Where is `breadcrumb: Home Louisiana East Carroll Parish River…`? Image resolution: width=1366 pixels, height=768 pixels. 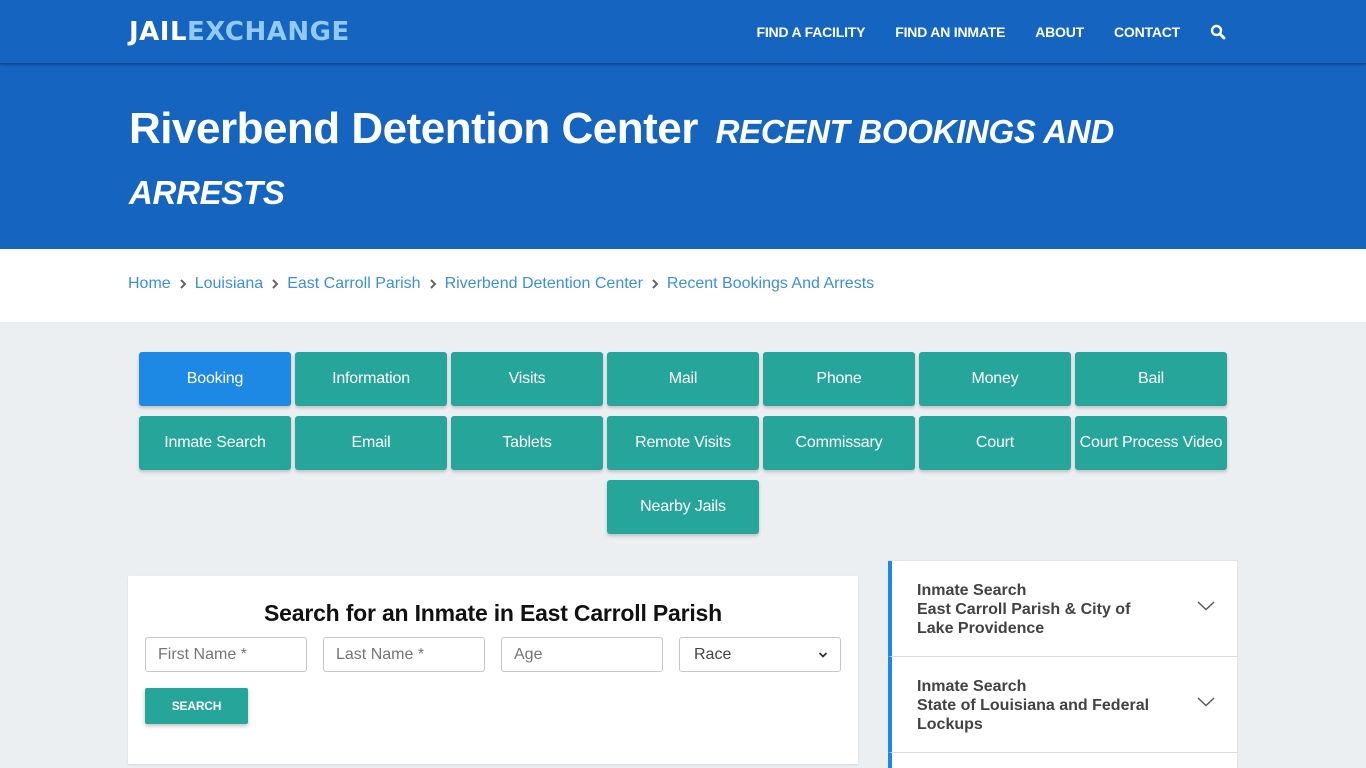
breadcrumb: Home Louisiana East Carroll Parish River… is located at coordinates (501, 284).